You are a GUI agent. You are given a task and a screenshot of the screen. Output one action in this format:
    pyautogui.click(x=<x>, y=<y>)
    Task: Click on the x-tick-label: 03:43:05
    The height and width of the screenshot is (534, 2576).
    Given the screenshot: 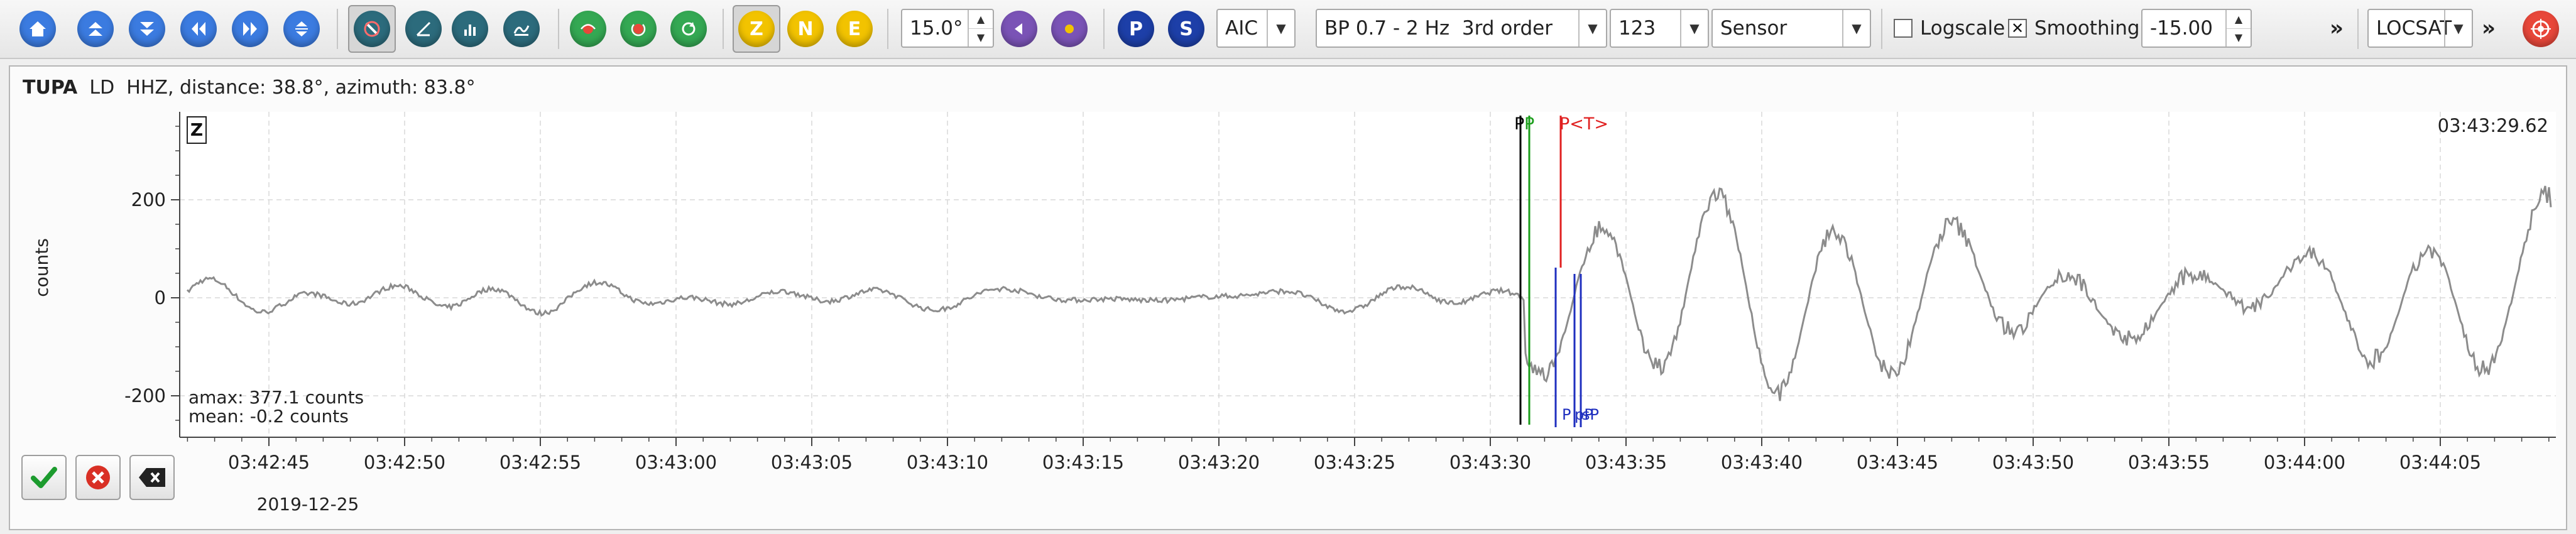 What is the action you would take?
    pyautogui.click(x=812, y=462)
    